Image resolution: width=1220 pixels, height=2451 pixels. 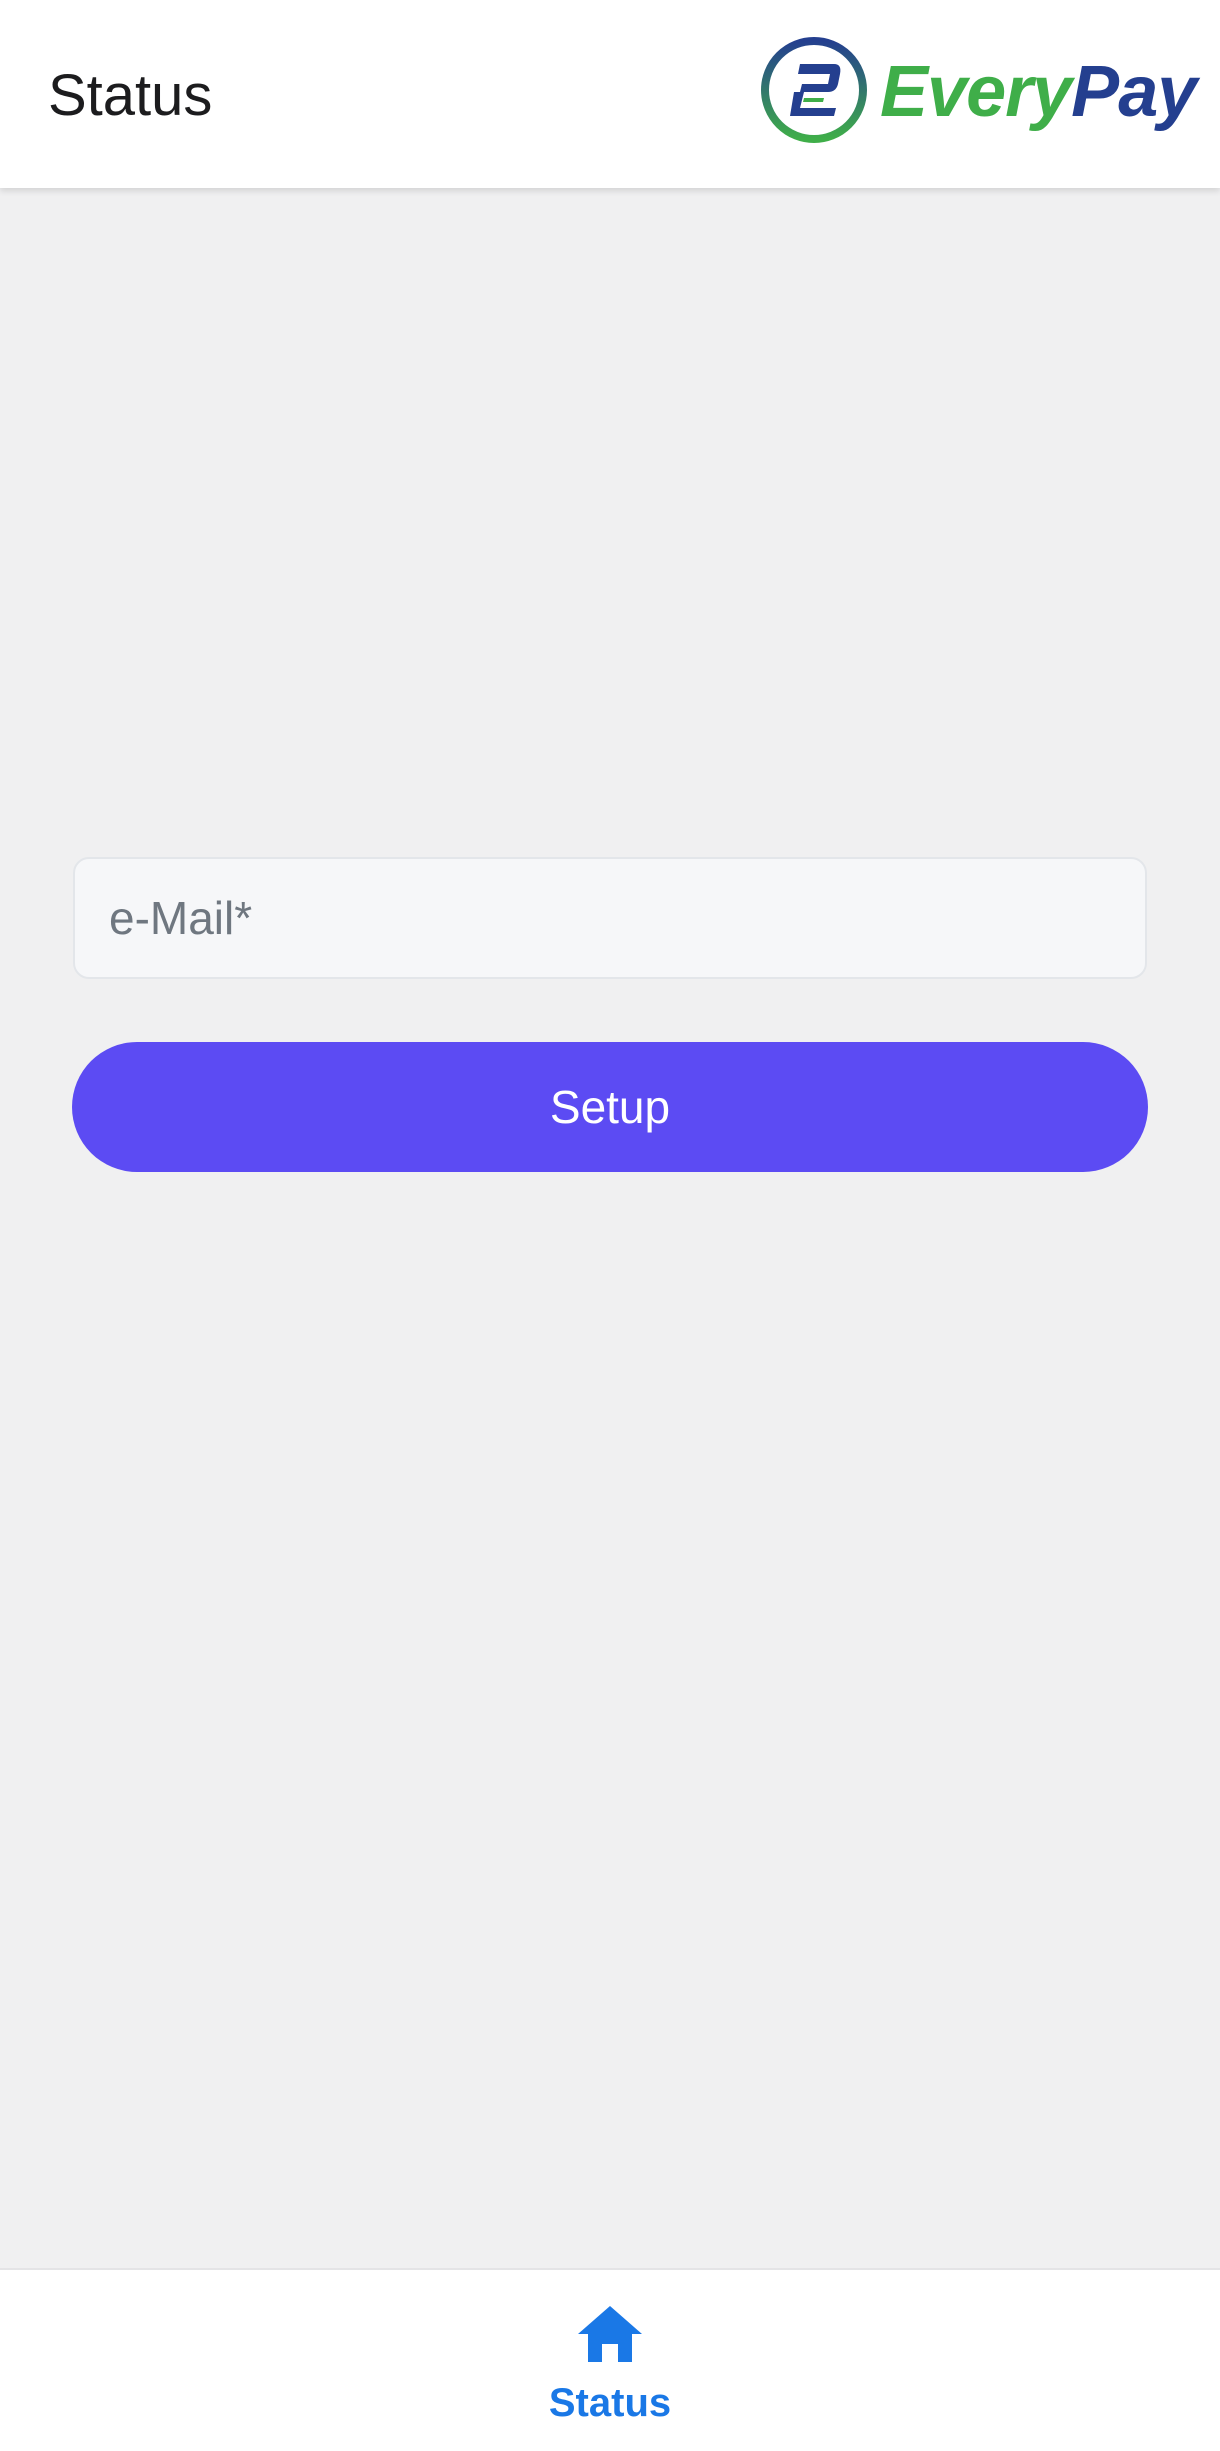 I want to click on everypay-wordmark: EveryPay, so click(x=1038, y=92).